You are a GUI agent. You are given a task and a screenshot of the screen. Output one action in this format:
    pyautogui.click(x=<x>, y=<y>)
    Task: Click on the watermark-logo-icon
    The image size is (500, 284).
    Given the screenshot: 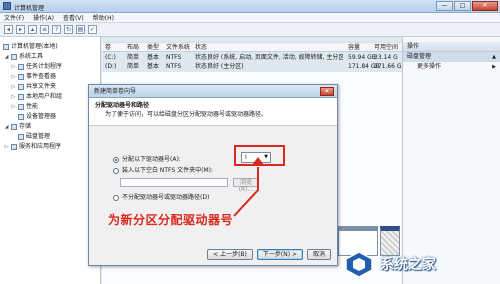 What is the action you would take?
    pyautogui.click(x=359, y=264)
    